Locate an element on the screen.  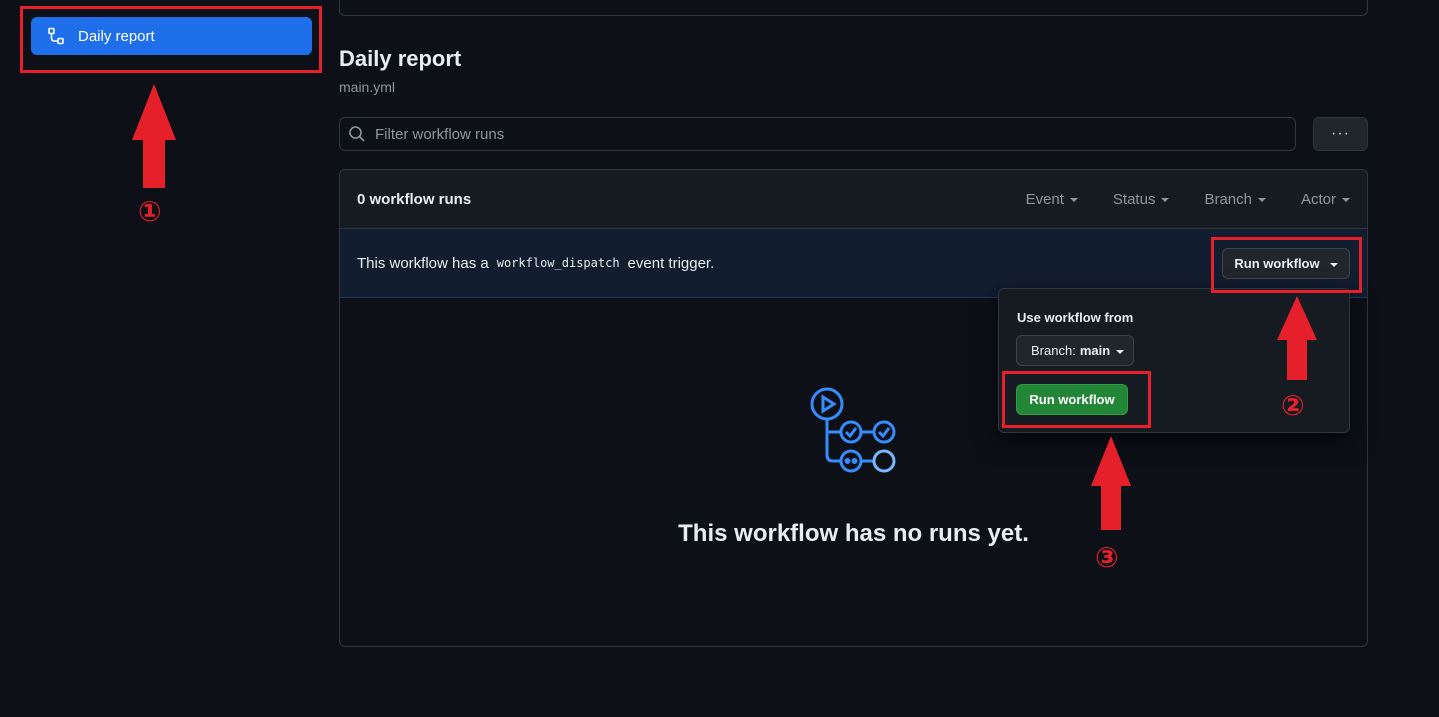
filter-event-label: Event is located at coordinates (1044, 199).